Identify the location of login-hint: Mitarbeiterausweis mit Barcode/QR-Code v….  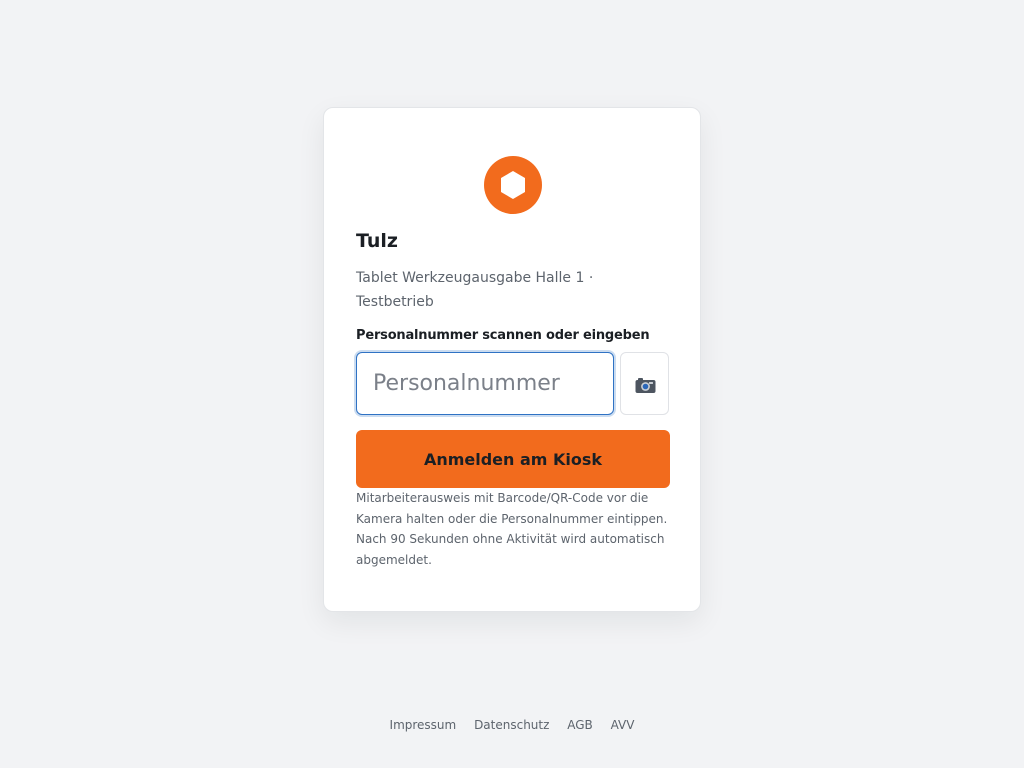
(512, 529).